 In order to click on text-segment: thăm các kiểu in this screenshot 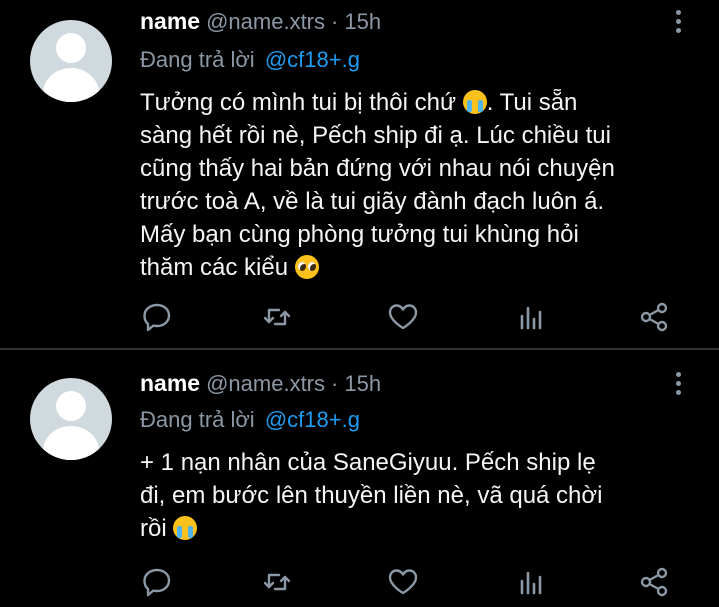, I will do `click(217, 267)`.